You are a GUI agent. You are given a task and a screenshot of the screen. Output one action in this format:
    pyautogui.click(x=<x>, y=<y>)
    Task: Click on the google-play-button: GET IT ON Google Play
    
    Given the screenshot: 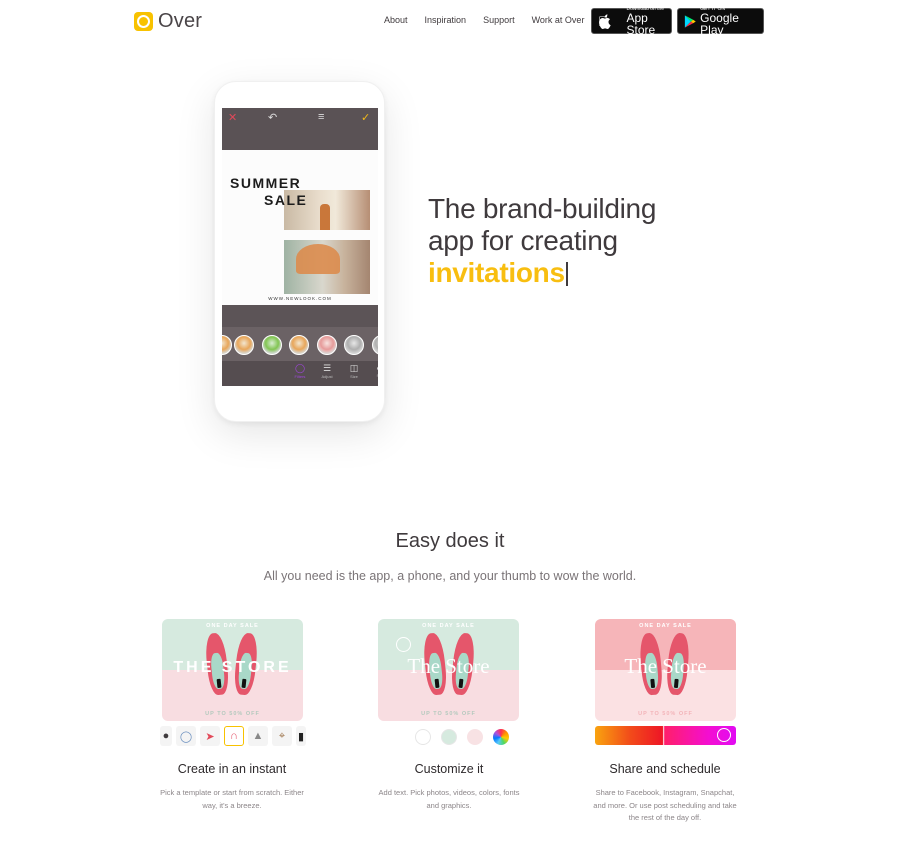 What is the action you would take?
    pyautogui.click(x=720, y=21)
    